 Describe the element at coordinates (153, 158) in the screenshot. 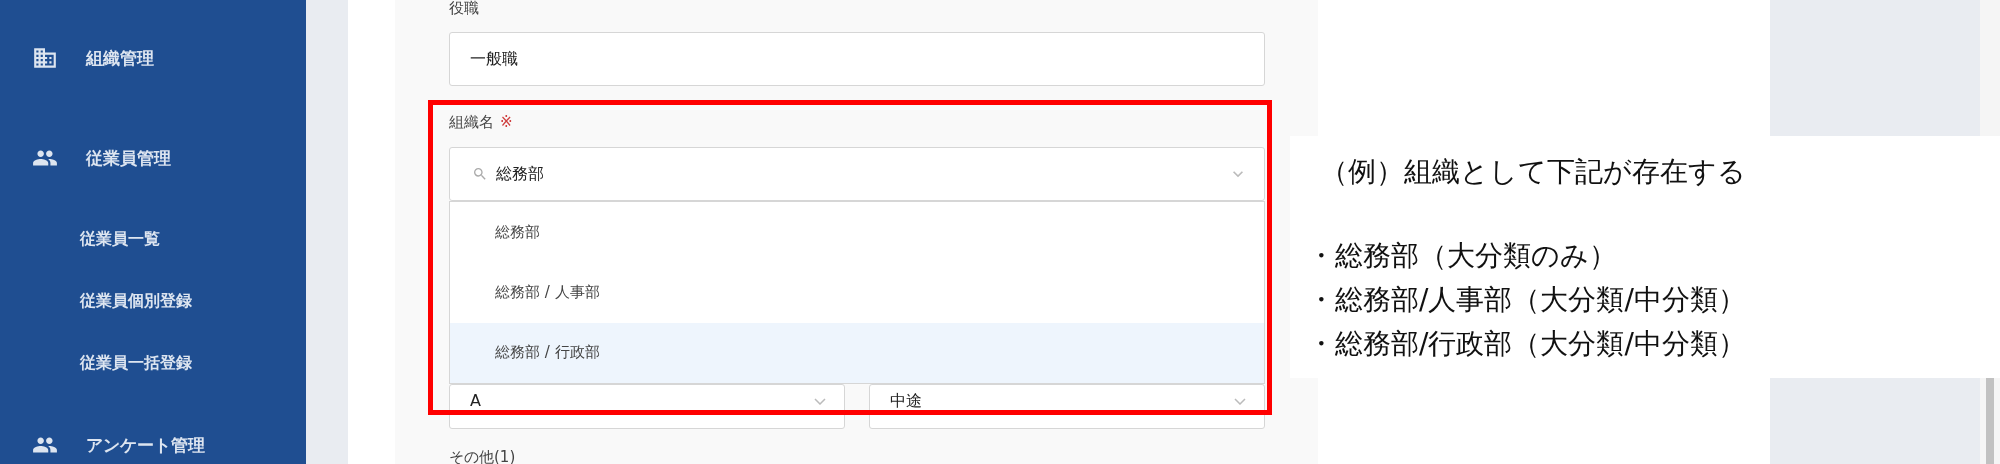

I see `nav-item: 従業員管理` at that location.